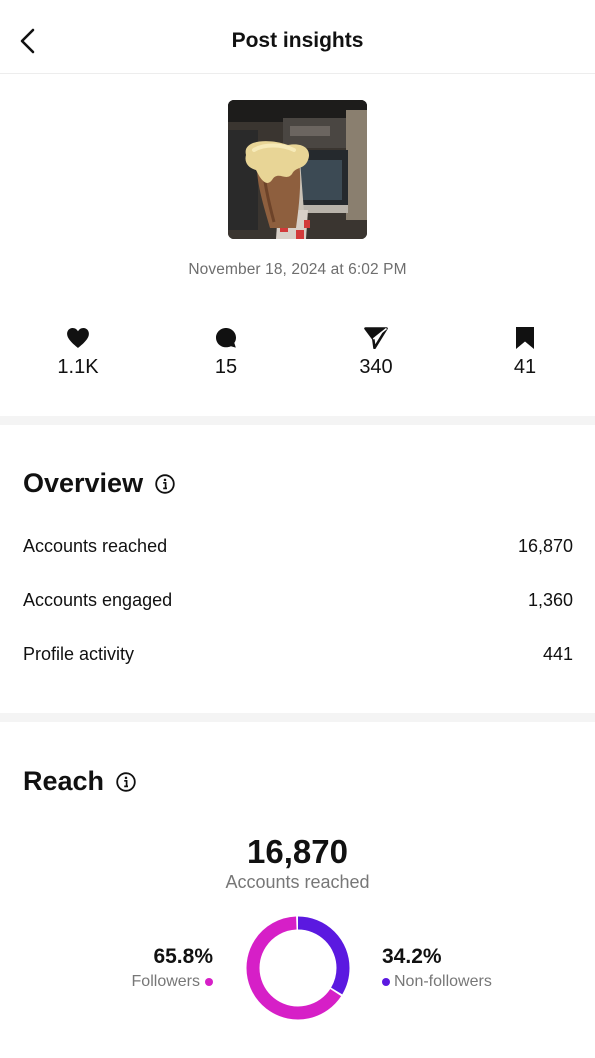  What do you see at coordinates (412, 956) in the screenshot?
I see `non-followers-percent: 34.2%` at bounding box center [412, 956].